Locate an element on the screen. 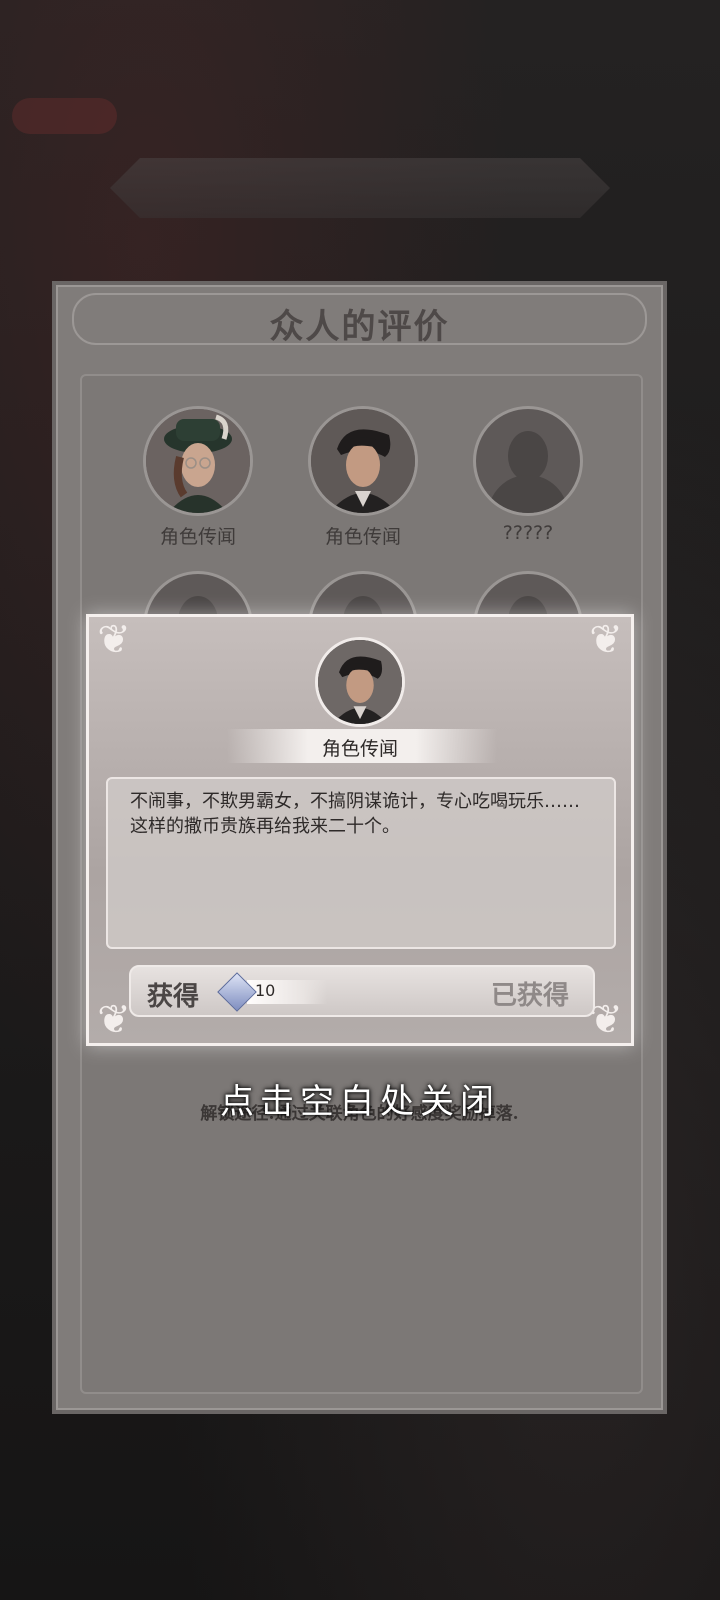 This screenshot has height=1600, width=720. reward-status: 已获得 is located at coordinates (529, 996).